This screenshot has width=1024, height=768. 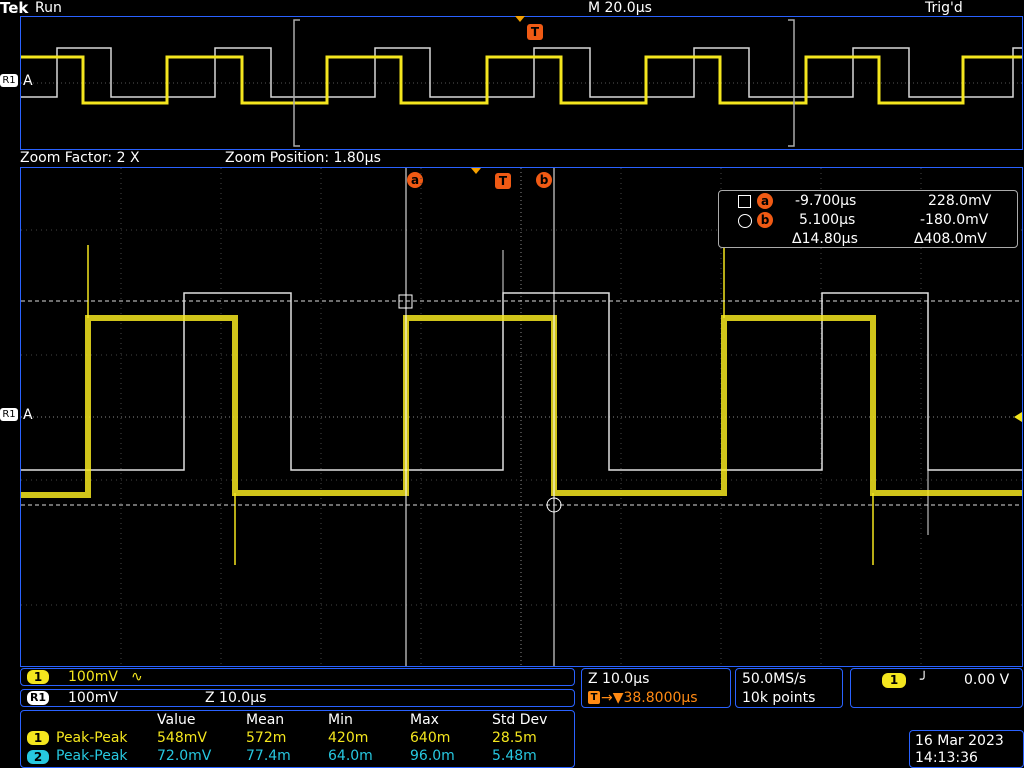 I want to click on rising-edge-icon: ╯, so click(x=924, y=680).